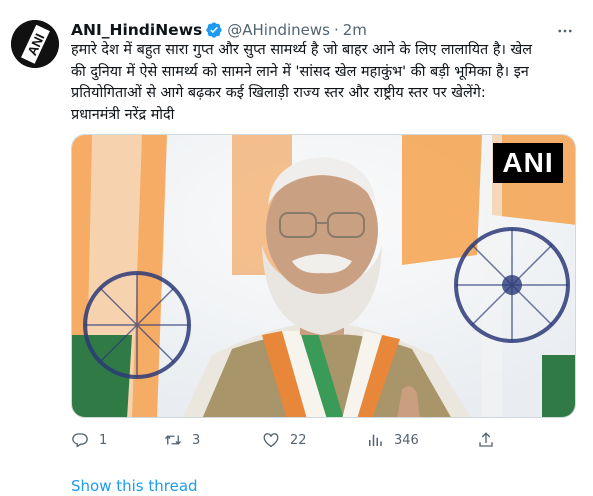  I want to click on like-button: 22, so click(284, 440).